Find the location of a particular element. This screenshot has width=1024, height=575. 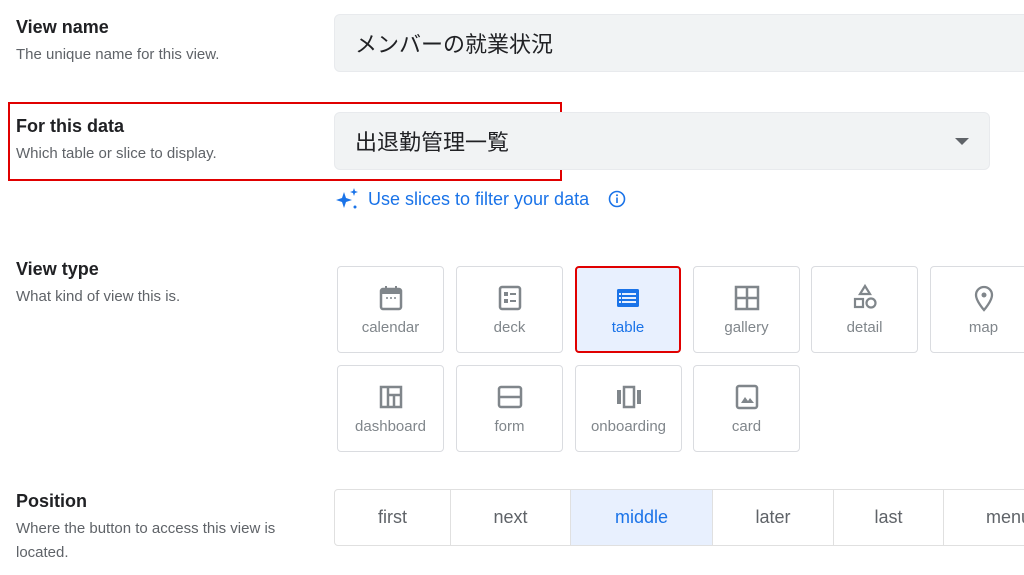

position-next: next is located at coordinates (510, 517).